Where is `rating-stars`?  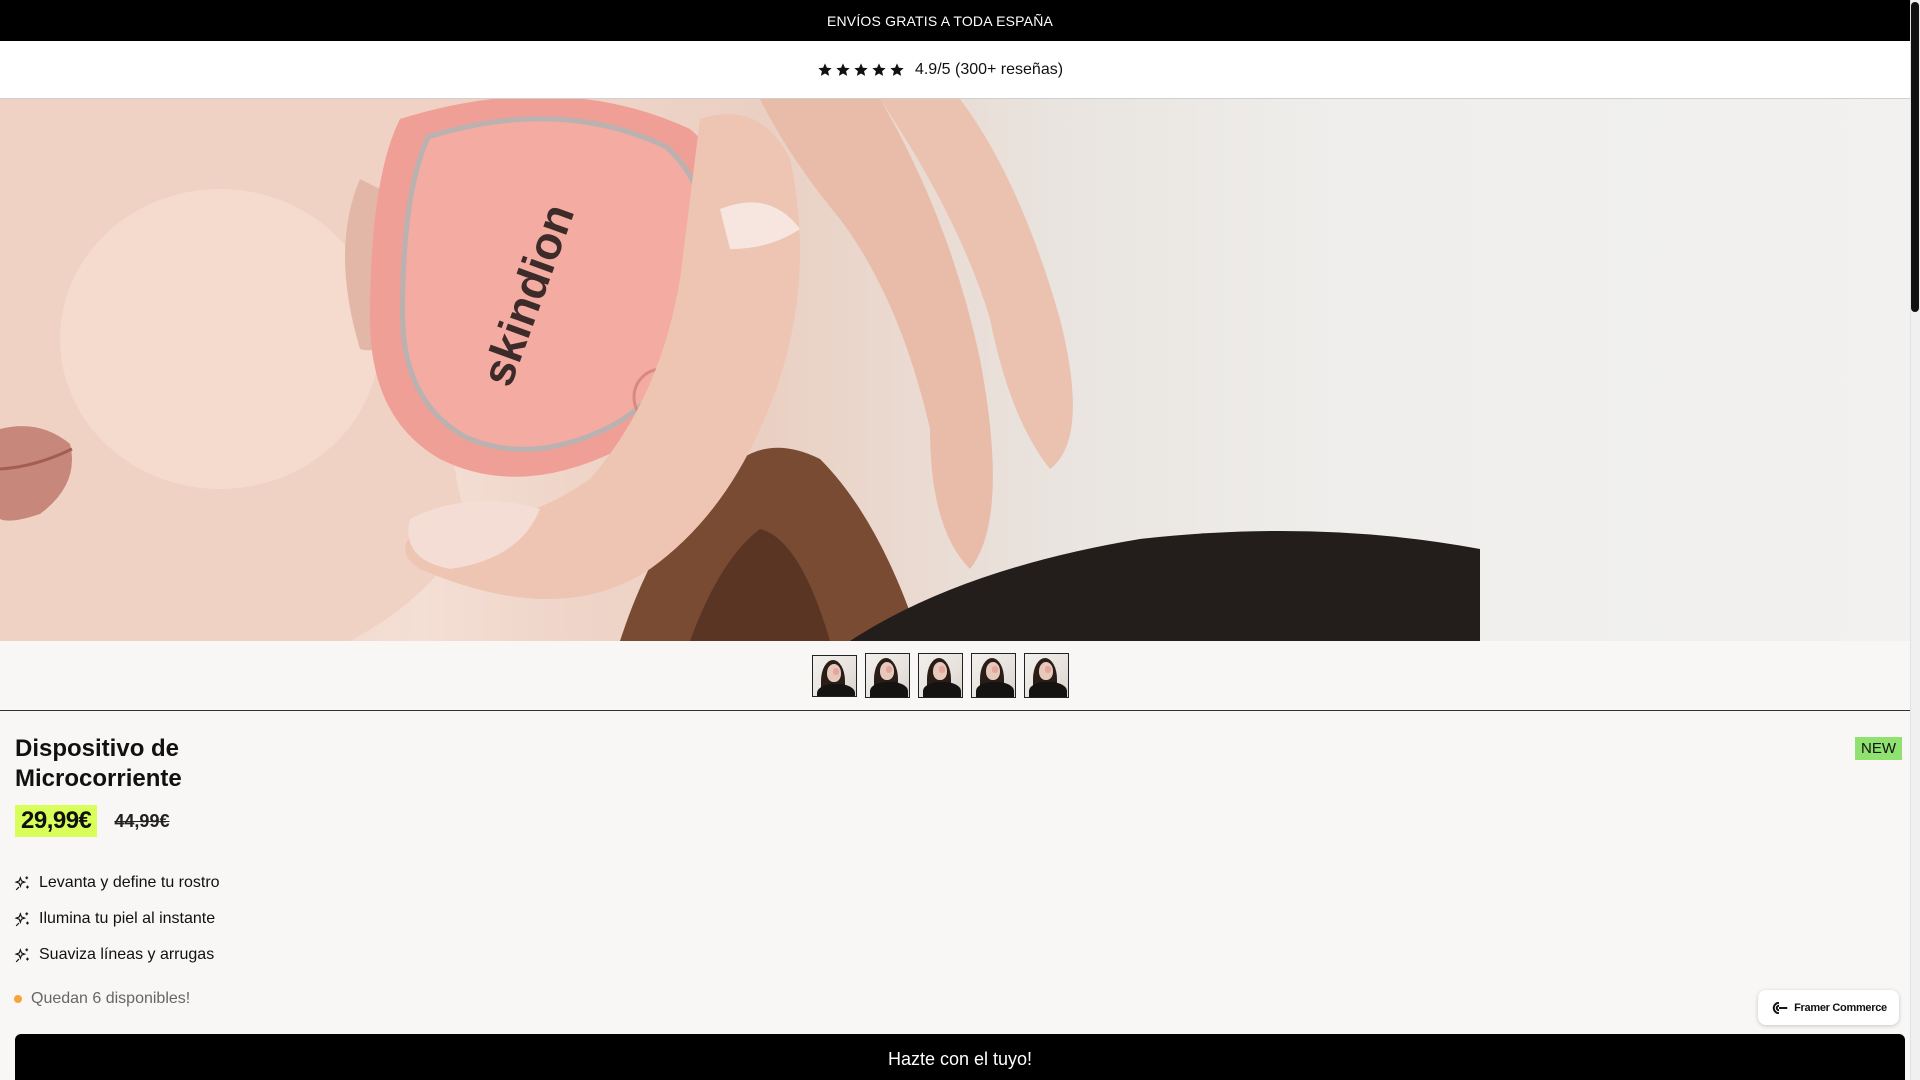
rating-stars is located at coordinates (861, 70).